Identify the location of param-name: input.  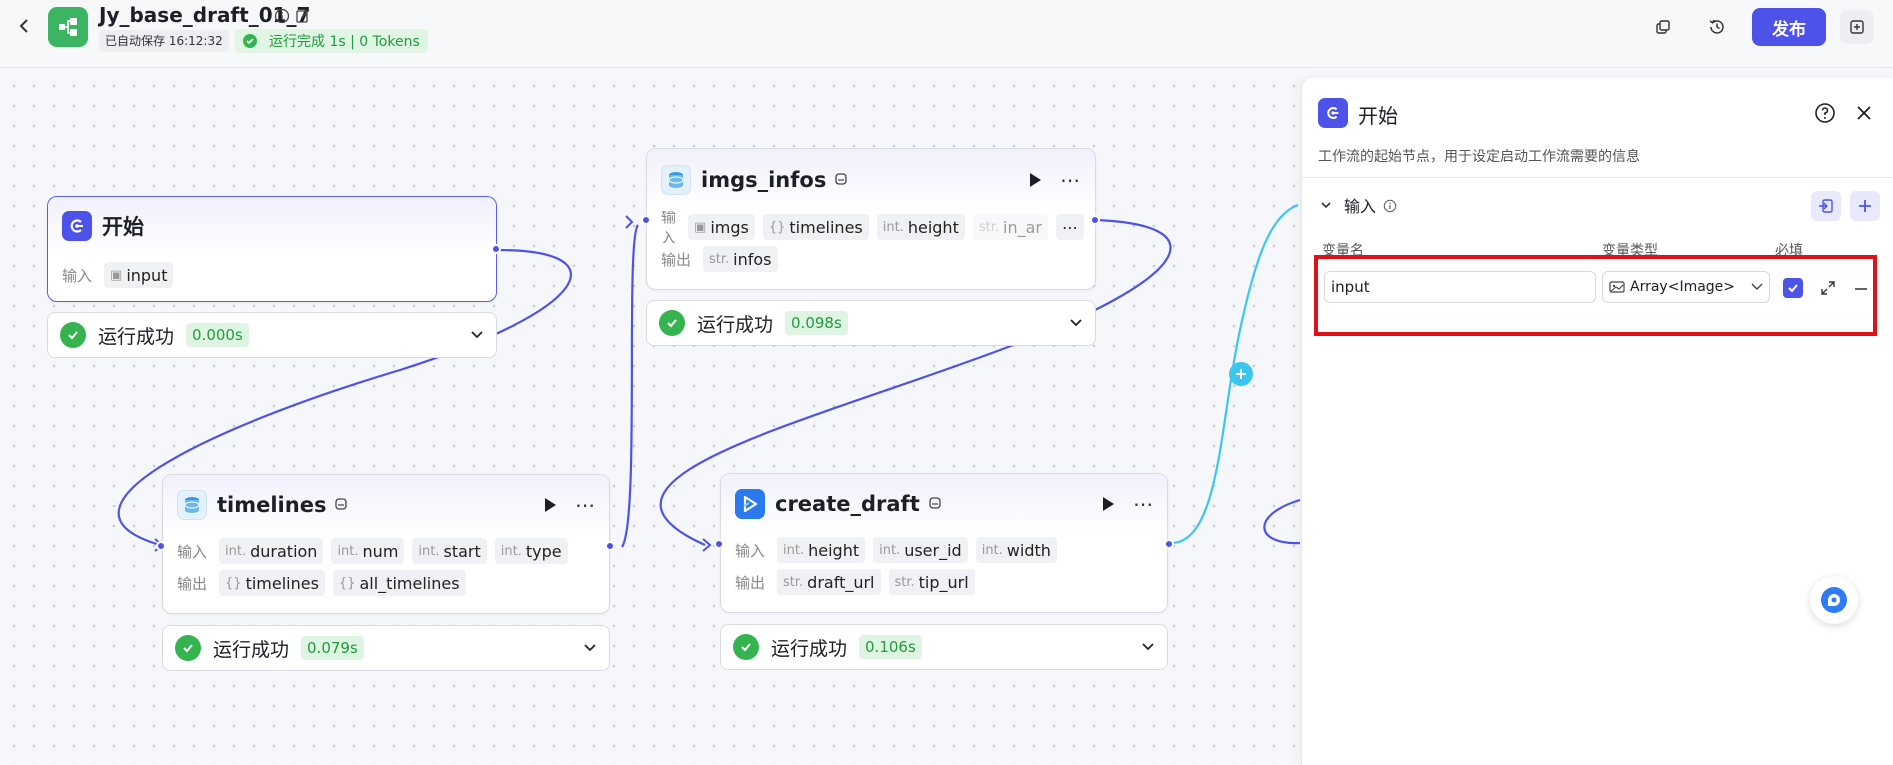
(147, 275).